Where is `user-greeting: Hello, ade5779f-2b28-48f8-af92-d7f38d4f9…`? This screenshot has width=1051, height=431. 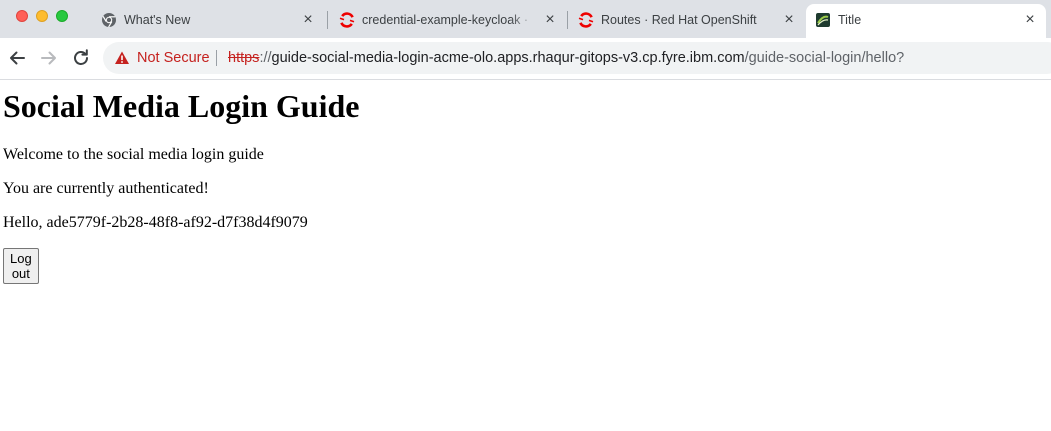
user-greeting: Hello, ade5779f-2b28-48f8-af92-d7f38d4f9… is located at coordinates (155, 222).